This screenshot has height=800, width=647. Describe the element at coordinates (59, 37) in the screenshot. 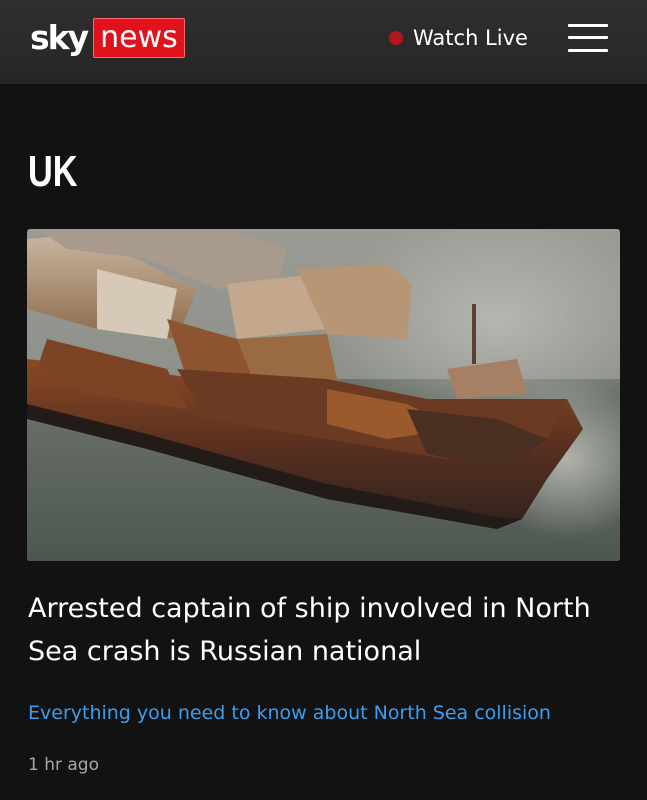

I see `logo-sky-wordmark: sky` at that location.